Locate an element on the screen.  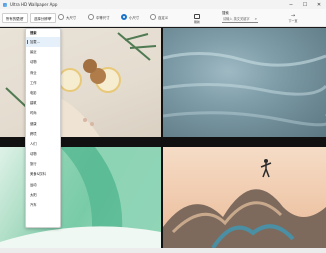
status-bar is located at coordinates (163, 250).